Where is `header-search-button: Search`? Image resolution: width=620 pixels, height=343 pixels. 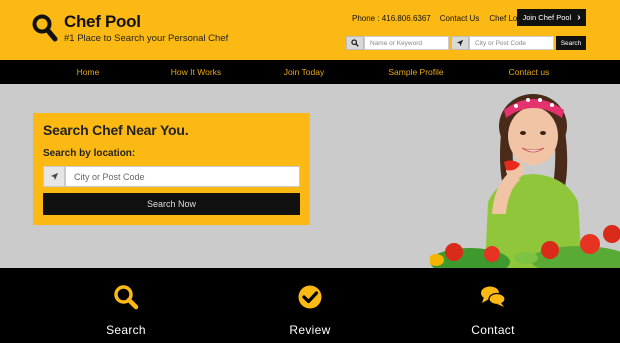 header-search-button: Search is located at coordinates (571, 43).